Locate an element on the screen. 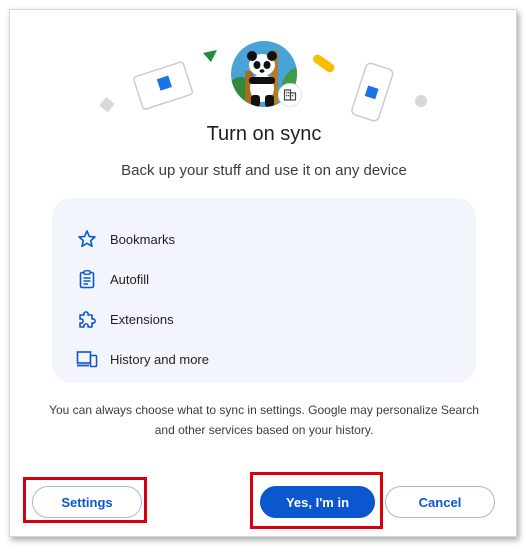 This screenshot has width=528, height=549. laptop-illustration is located at coordinates (163, 85).